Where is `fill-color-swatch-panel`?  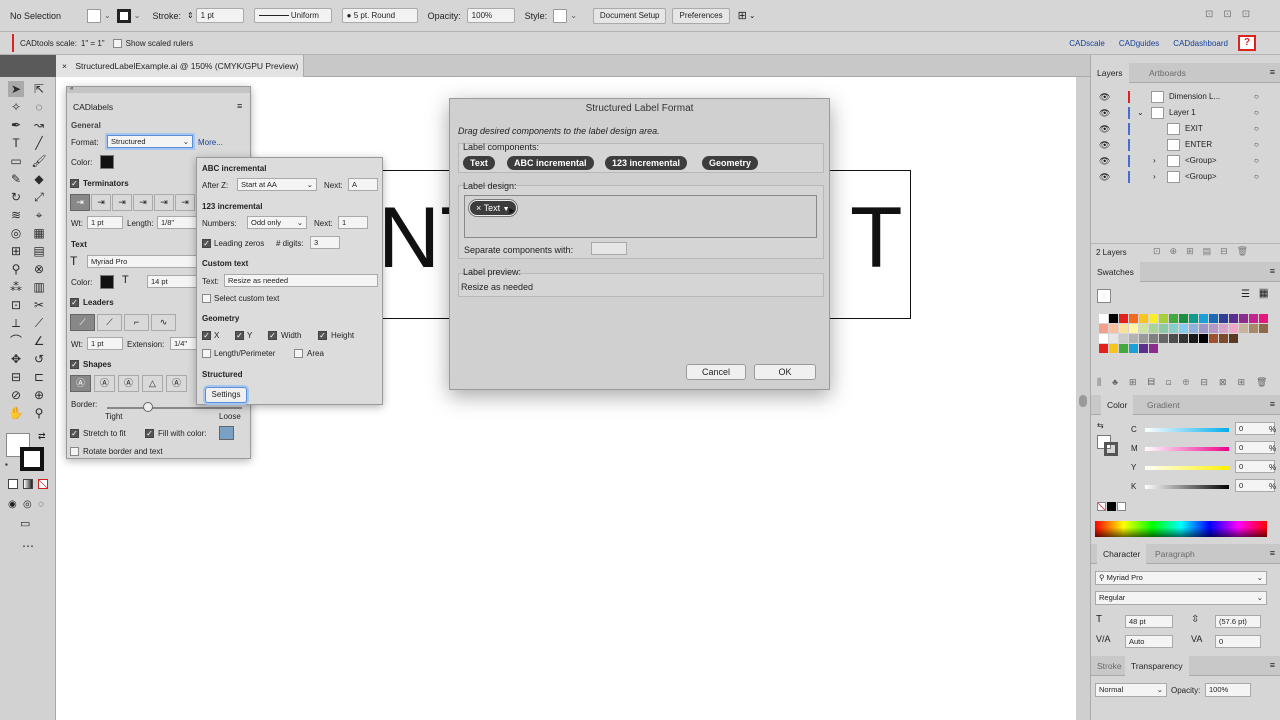 fill-color-swatch-panel is located at coordinates (226, 433).